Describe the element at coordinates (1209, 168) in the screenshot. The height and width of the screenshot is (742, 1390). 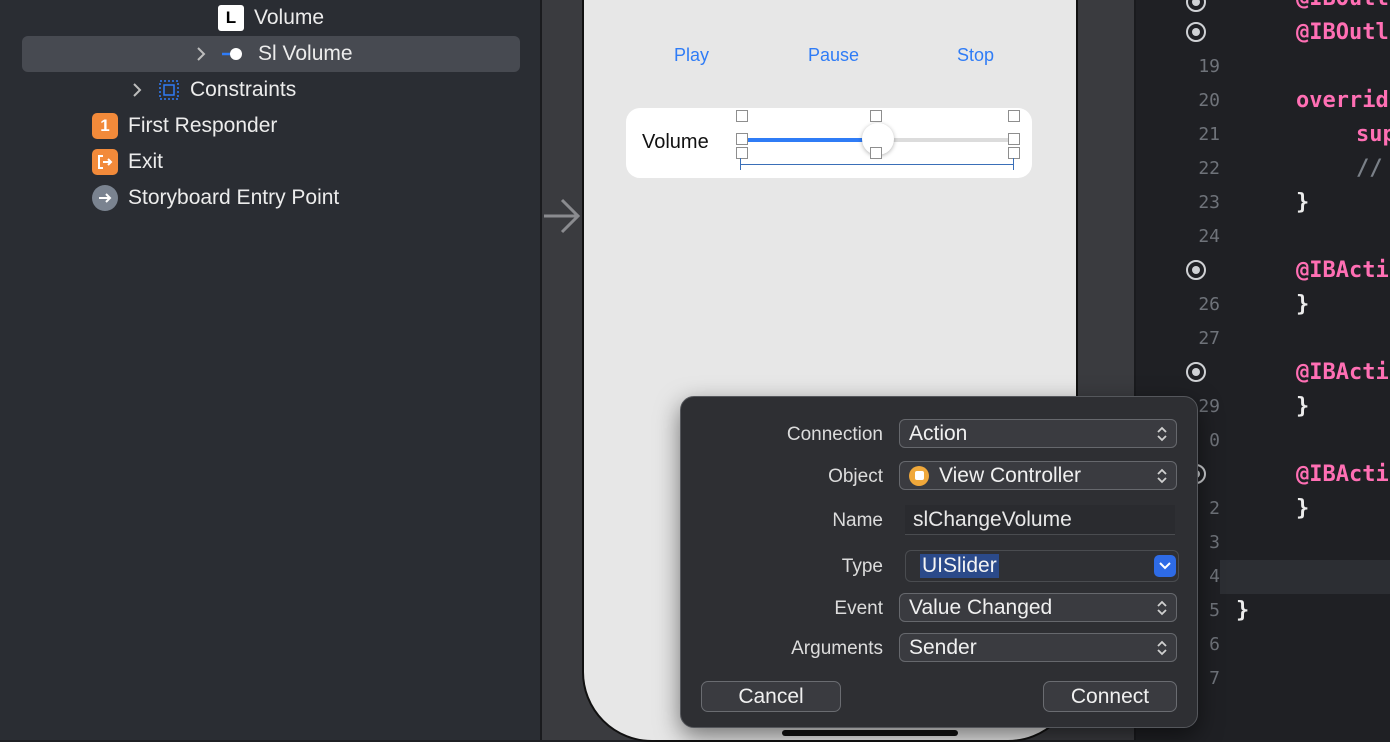
I see `line-number: 22` at that location.